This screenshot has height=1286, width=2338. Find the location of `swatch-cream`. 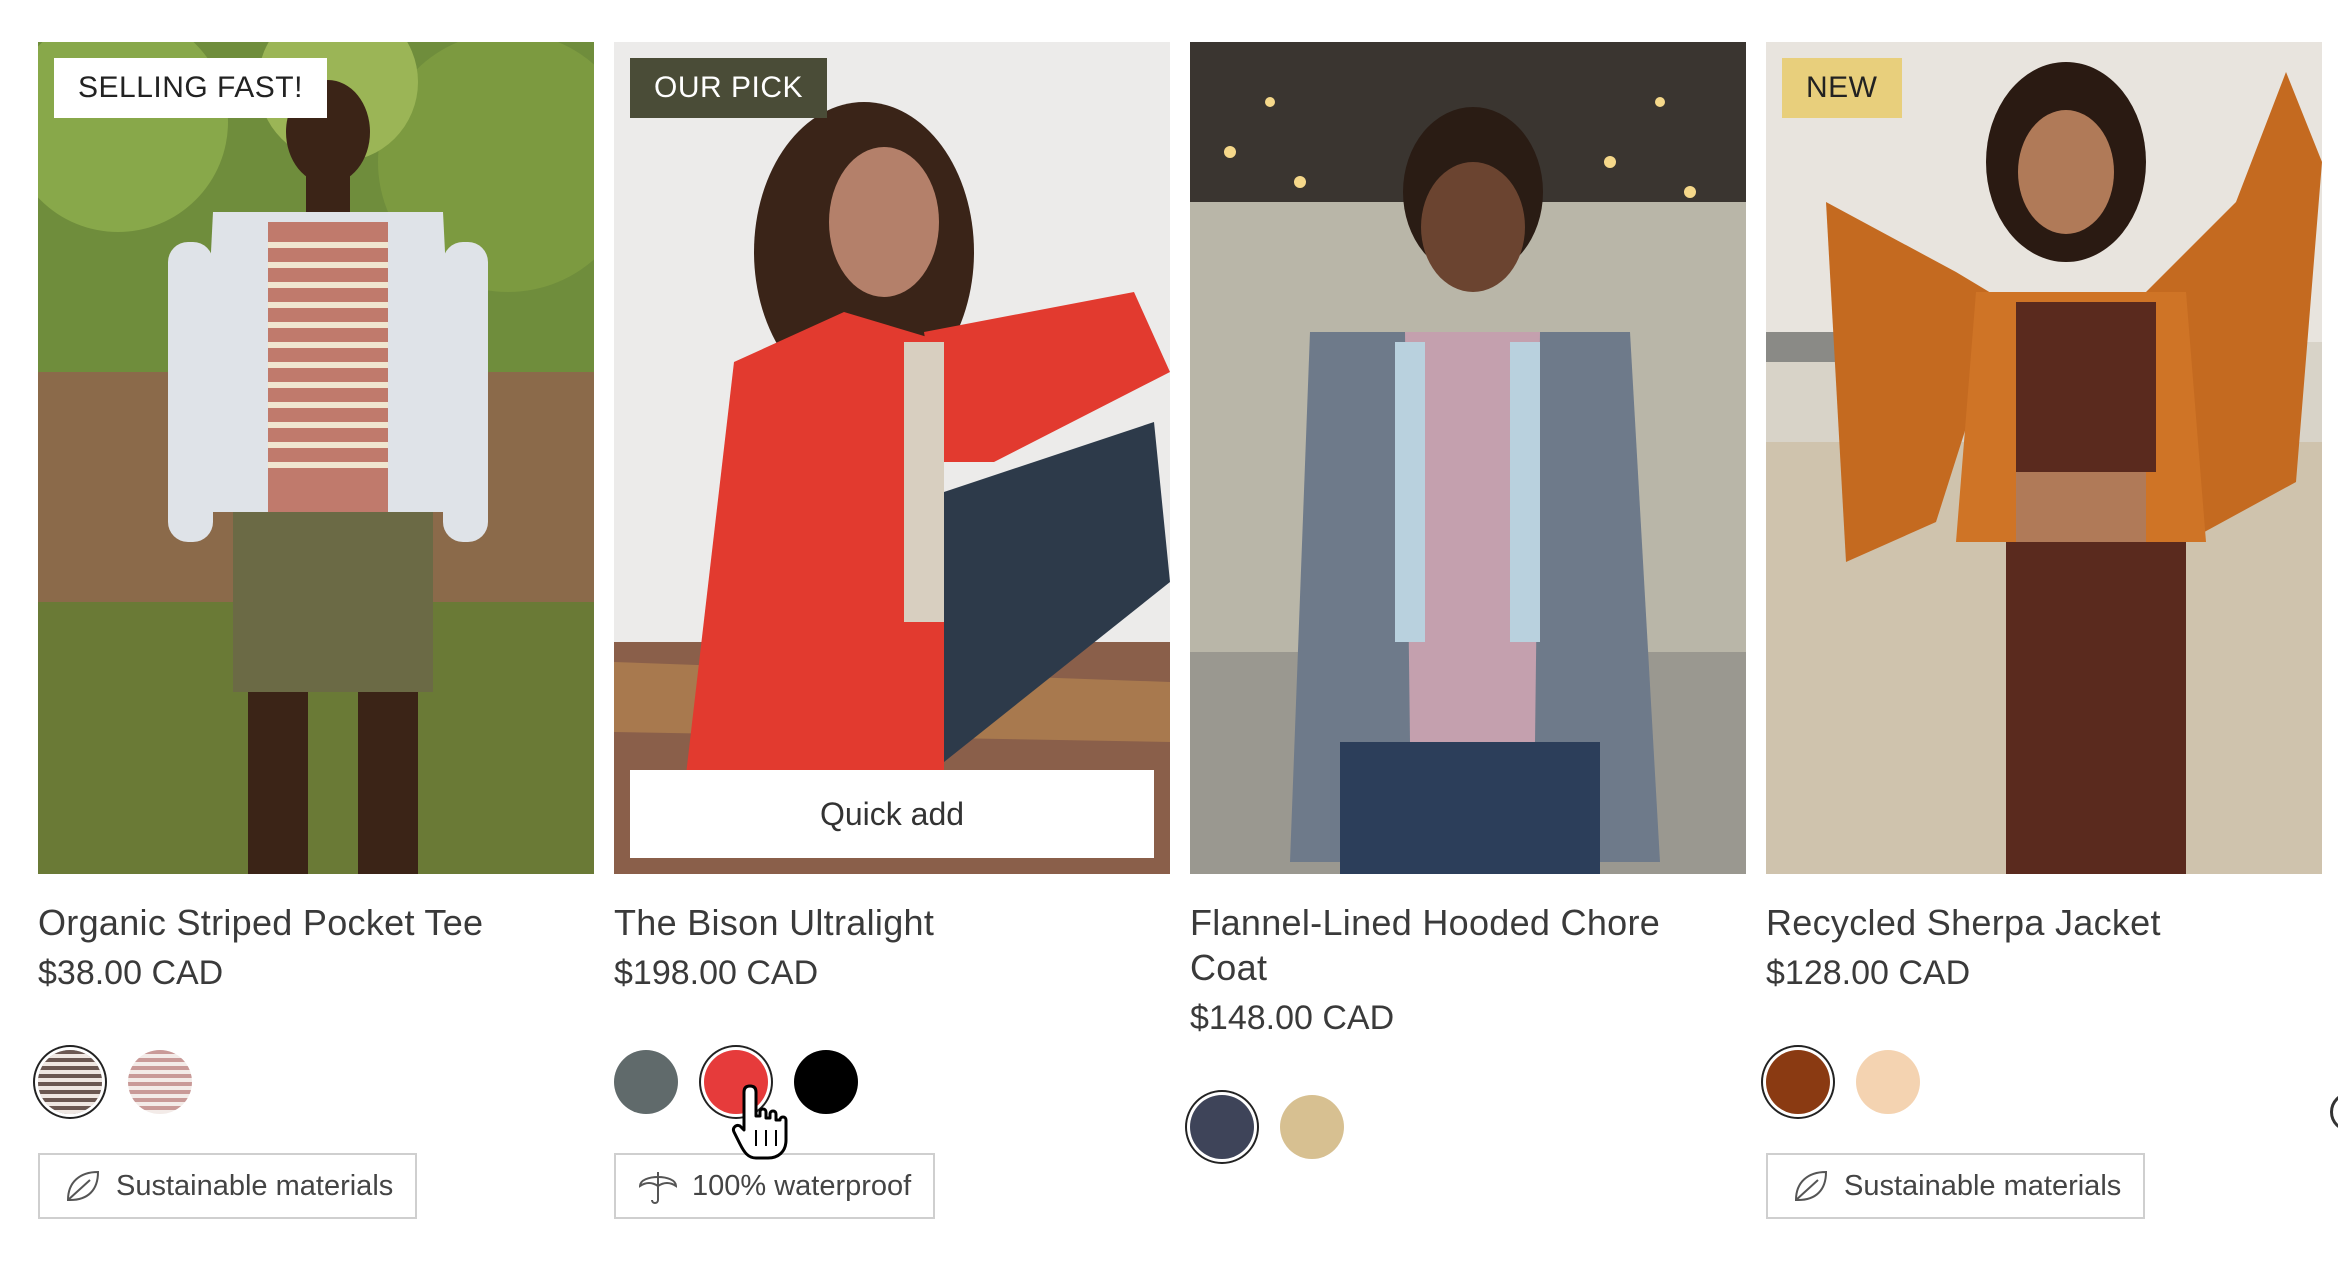

swatch-cream is located at coordinates (1888, 1082).